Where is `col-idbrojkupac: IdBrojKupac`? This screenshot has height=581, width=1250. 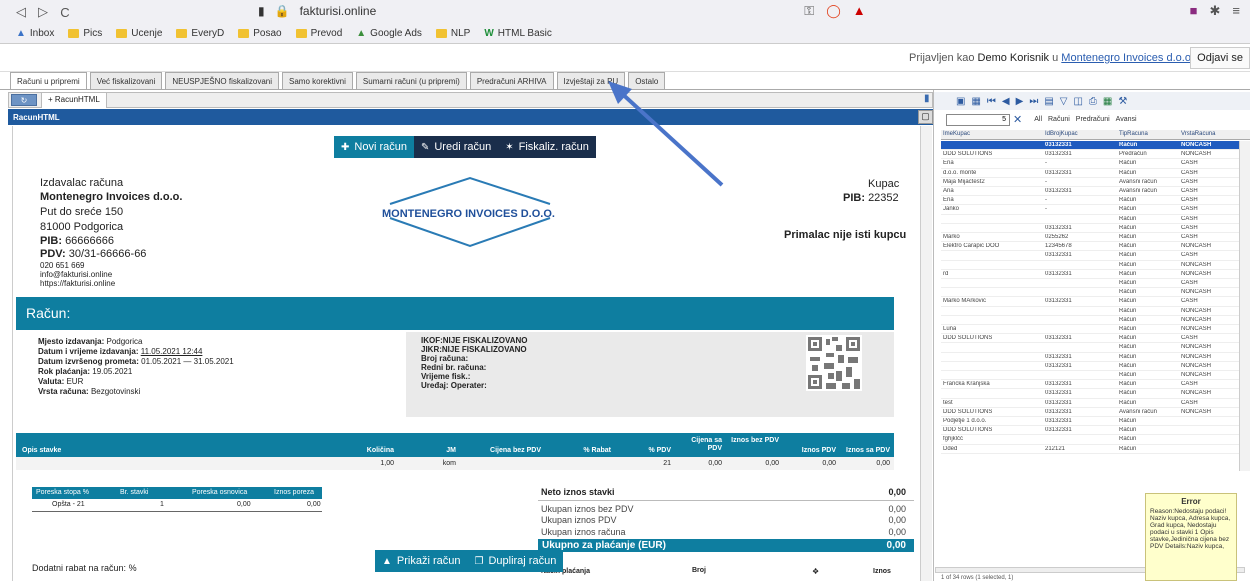
col-idbrojkupac: IdBrojKupac is located at coordinates (1061, 134).